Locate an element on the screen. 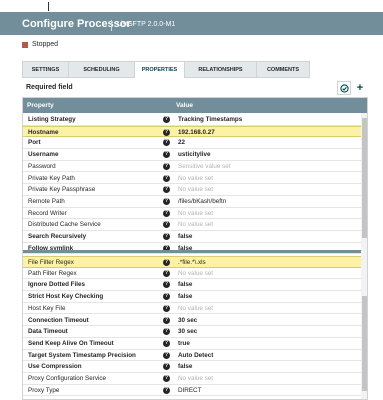 This screenshot has height=400, width=383. property-row: File Filter Regex? .*file.*\.xls is located at coordinates (192, 262).